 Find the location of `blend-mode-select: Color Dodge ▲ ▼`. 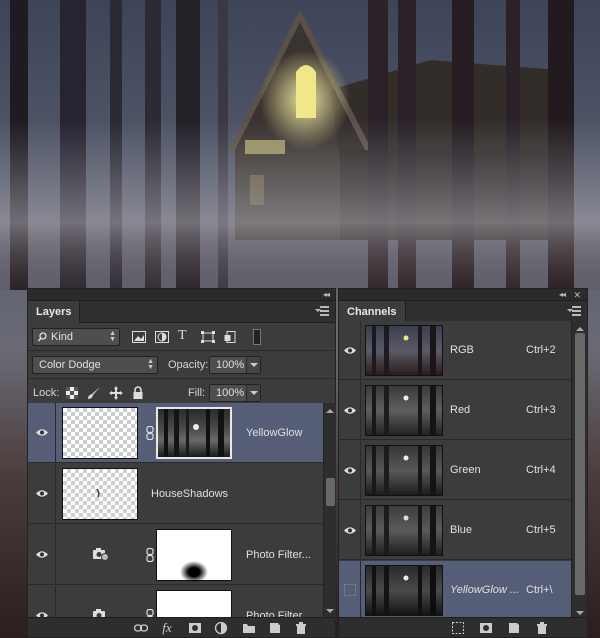

blend-mode-select: Color Dodge ▲ ▼ is located at coordinates (95, 365).